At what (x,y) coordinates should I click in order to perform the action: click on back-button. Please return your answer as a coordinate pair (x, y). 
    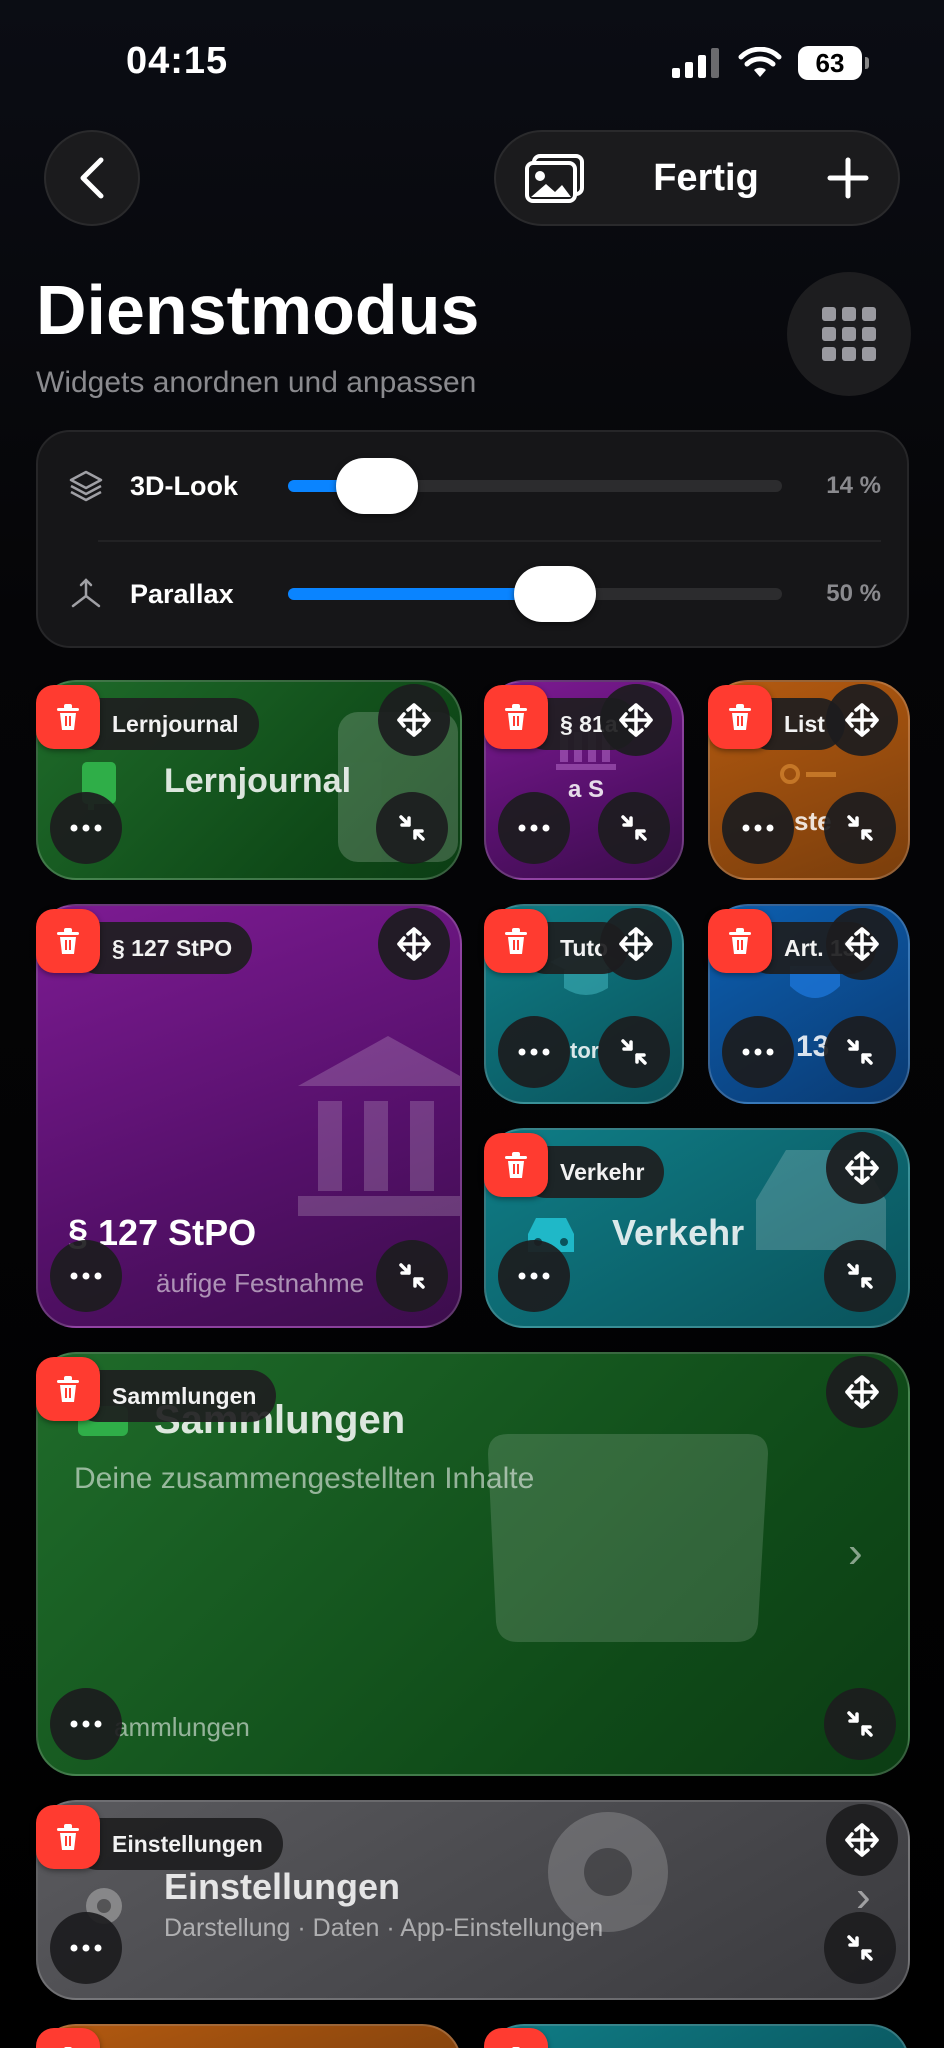
    Looking at the image, I should click on (92, 178).